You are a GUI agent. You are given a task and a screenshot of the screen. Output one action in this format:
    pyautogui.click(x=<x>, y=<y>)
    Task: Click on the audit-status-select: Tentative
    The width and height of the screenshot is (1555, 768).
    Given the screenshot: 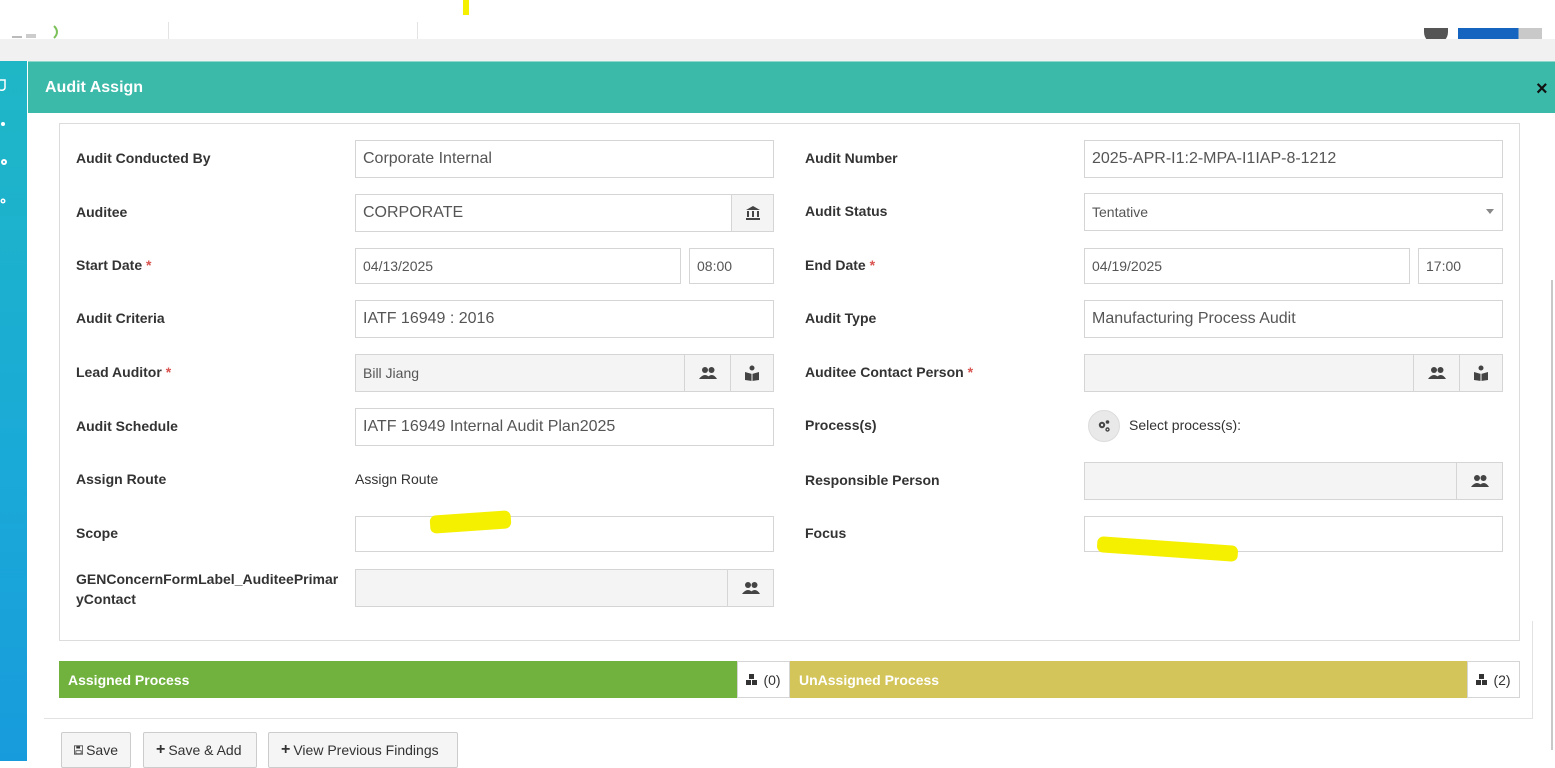 What is the action you would take?
    pyautogui.click(x=1293, y=212)
    